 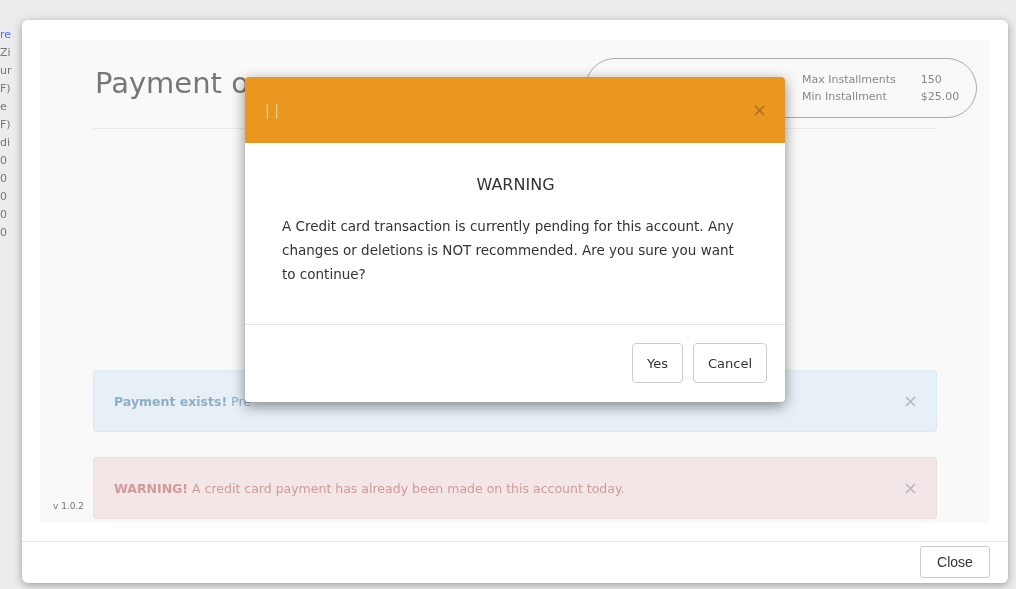 What do you see at coordinates (508, 250) in the screenshot?
I see `dialog-message: A Credit card transaction is currently pending for this account. Any changes or deletions is NOT recommended. Are you sure you want to continue?` at bounding box center [508, 250].